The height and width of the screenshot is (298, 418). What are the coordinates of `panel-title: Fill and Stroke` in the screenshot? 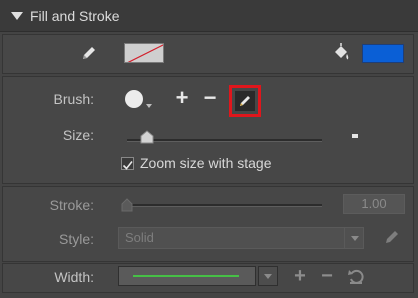 It's located at (75, 15).